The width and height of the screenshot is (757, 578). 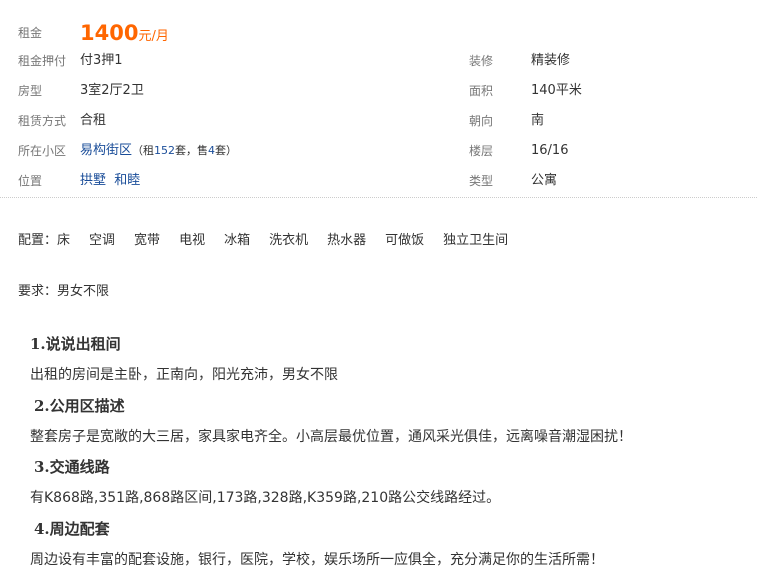 What do you see at coordinates (42, 121) in the screenshot?
I see `rent-type-label: 租赁方式` at bounding box center [42, 121].